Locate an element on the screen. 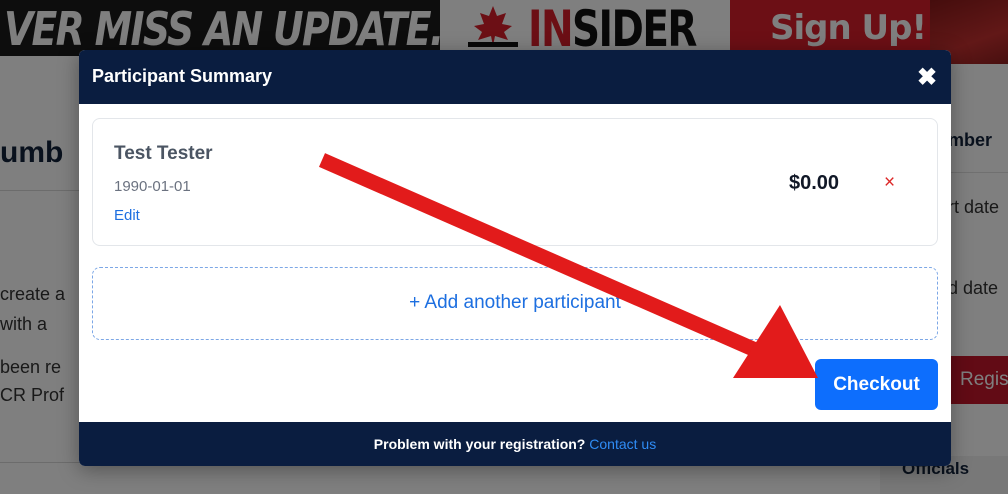 The image size is (1008, 494). edit-participant-link: Edit is located at coordinates (127, 215).